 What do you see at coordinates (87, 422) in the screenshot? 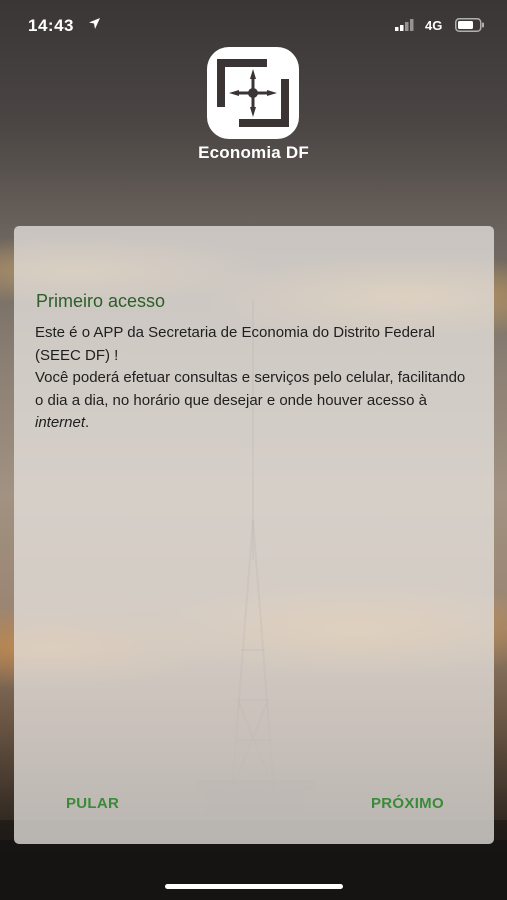
I see `card-paragraph-2-end: .` at bounding box center [87, 422].